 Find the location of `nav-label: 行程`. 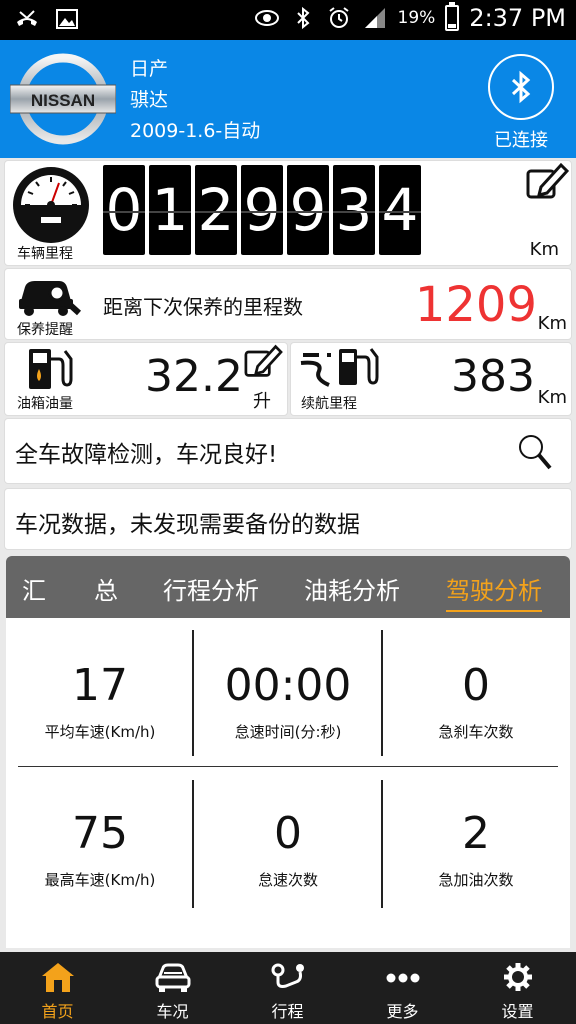

nav-label: 行程 is located at coordinates (287, 1011).